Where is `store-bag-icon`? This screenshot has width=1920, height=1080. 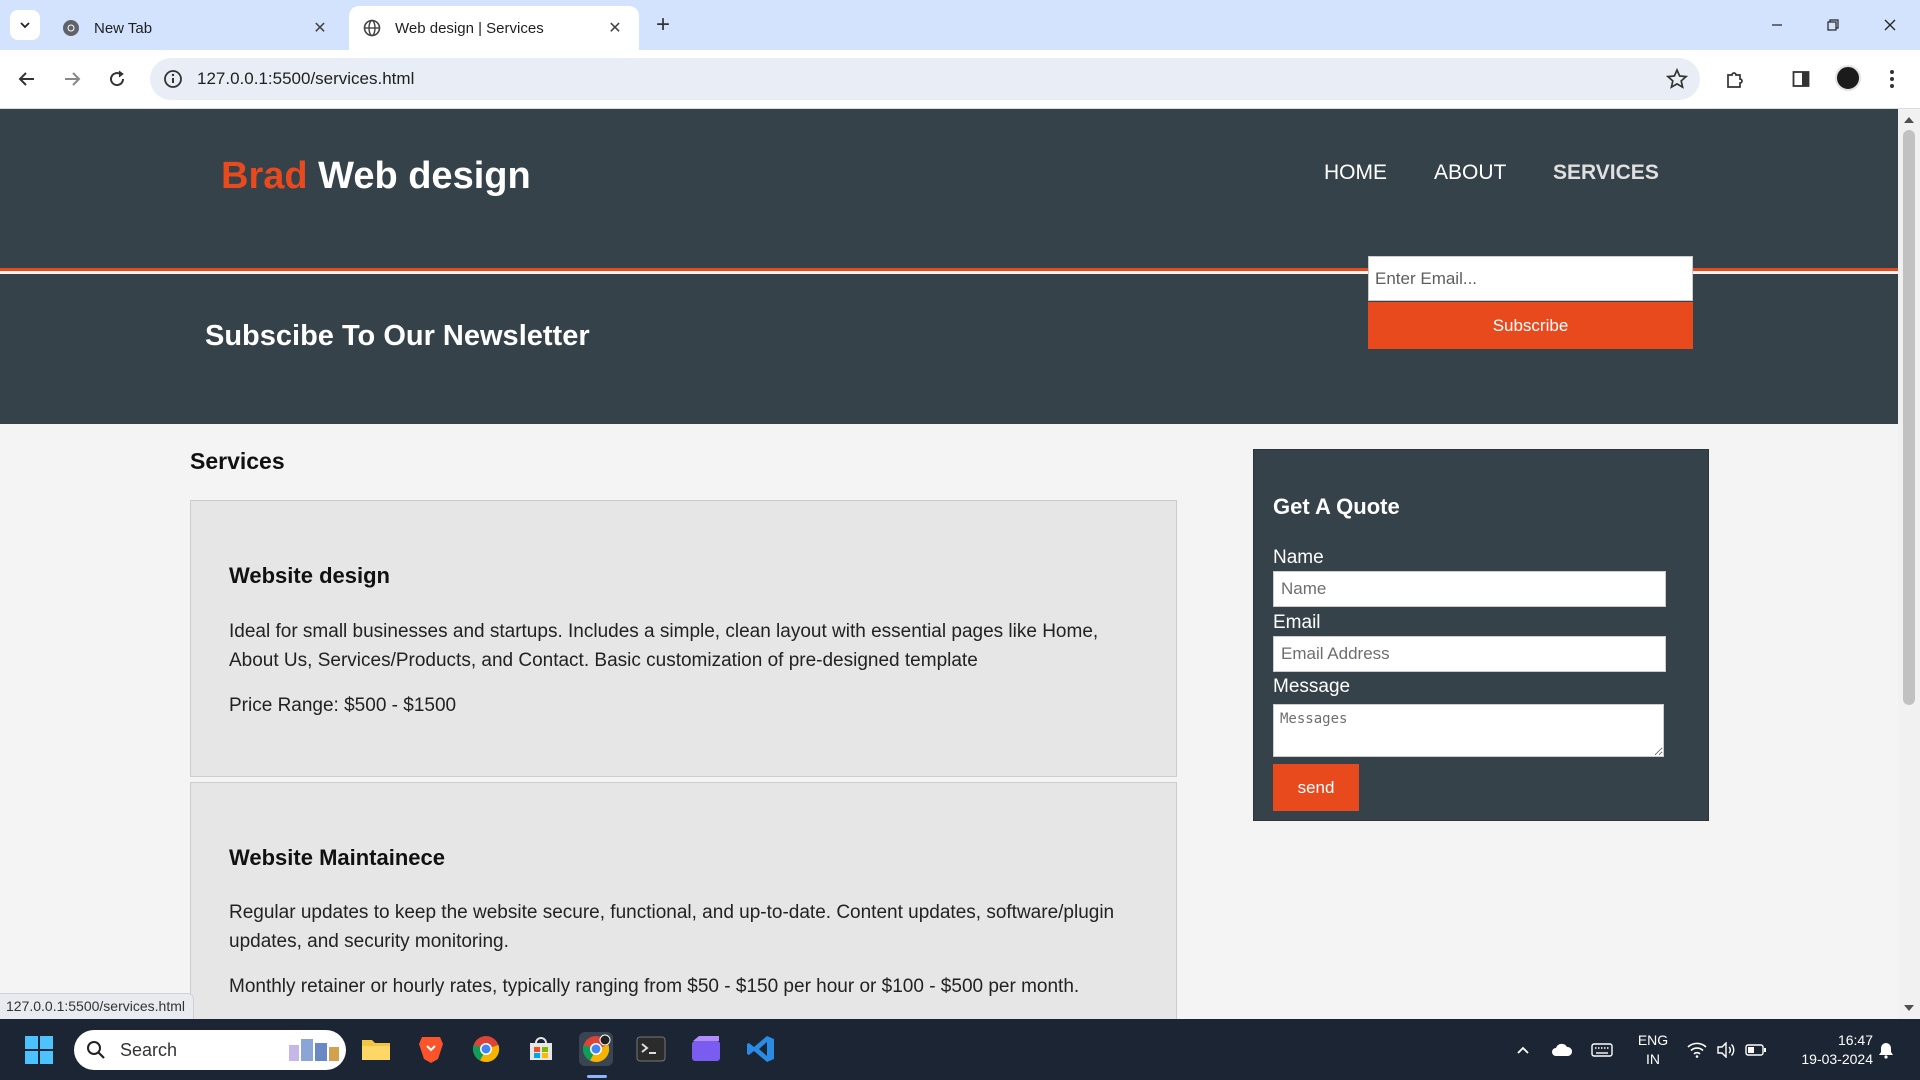 store-bag-icon is located at coordinates (541, 1048).